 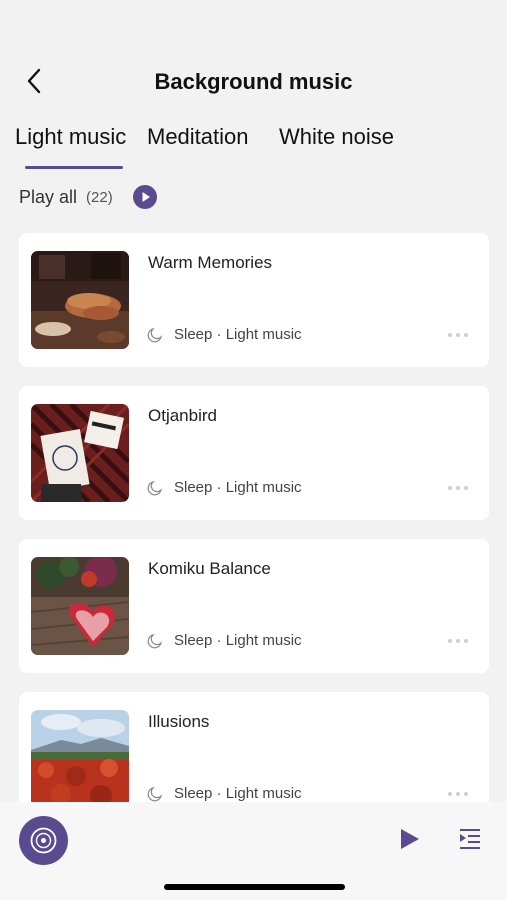 I want to click on active-tab-indicator, so click(x=74, y=167).